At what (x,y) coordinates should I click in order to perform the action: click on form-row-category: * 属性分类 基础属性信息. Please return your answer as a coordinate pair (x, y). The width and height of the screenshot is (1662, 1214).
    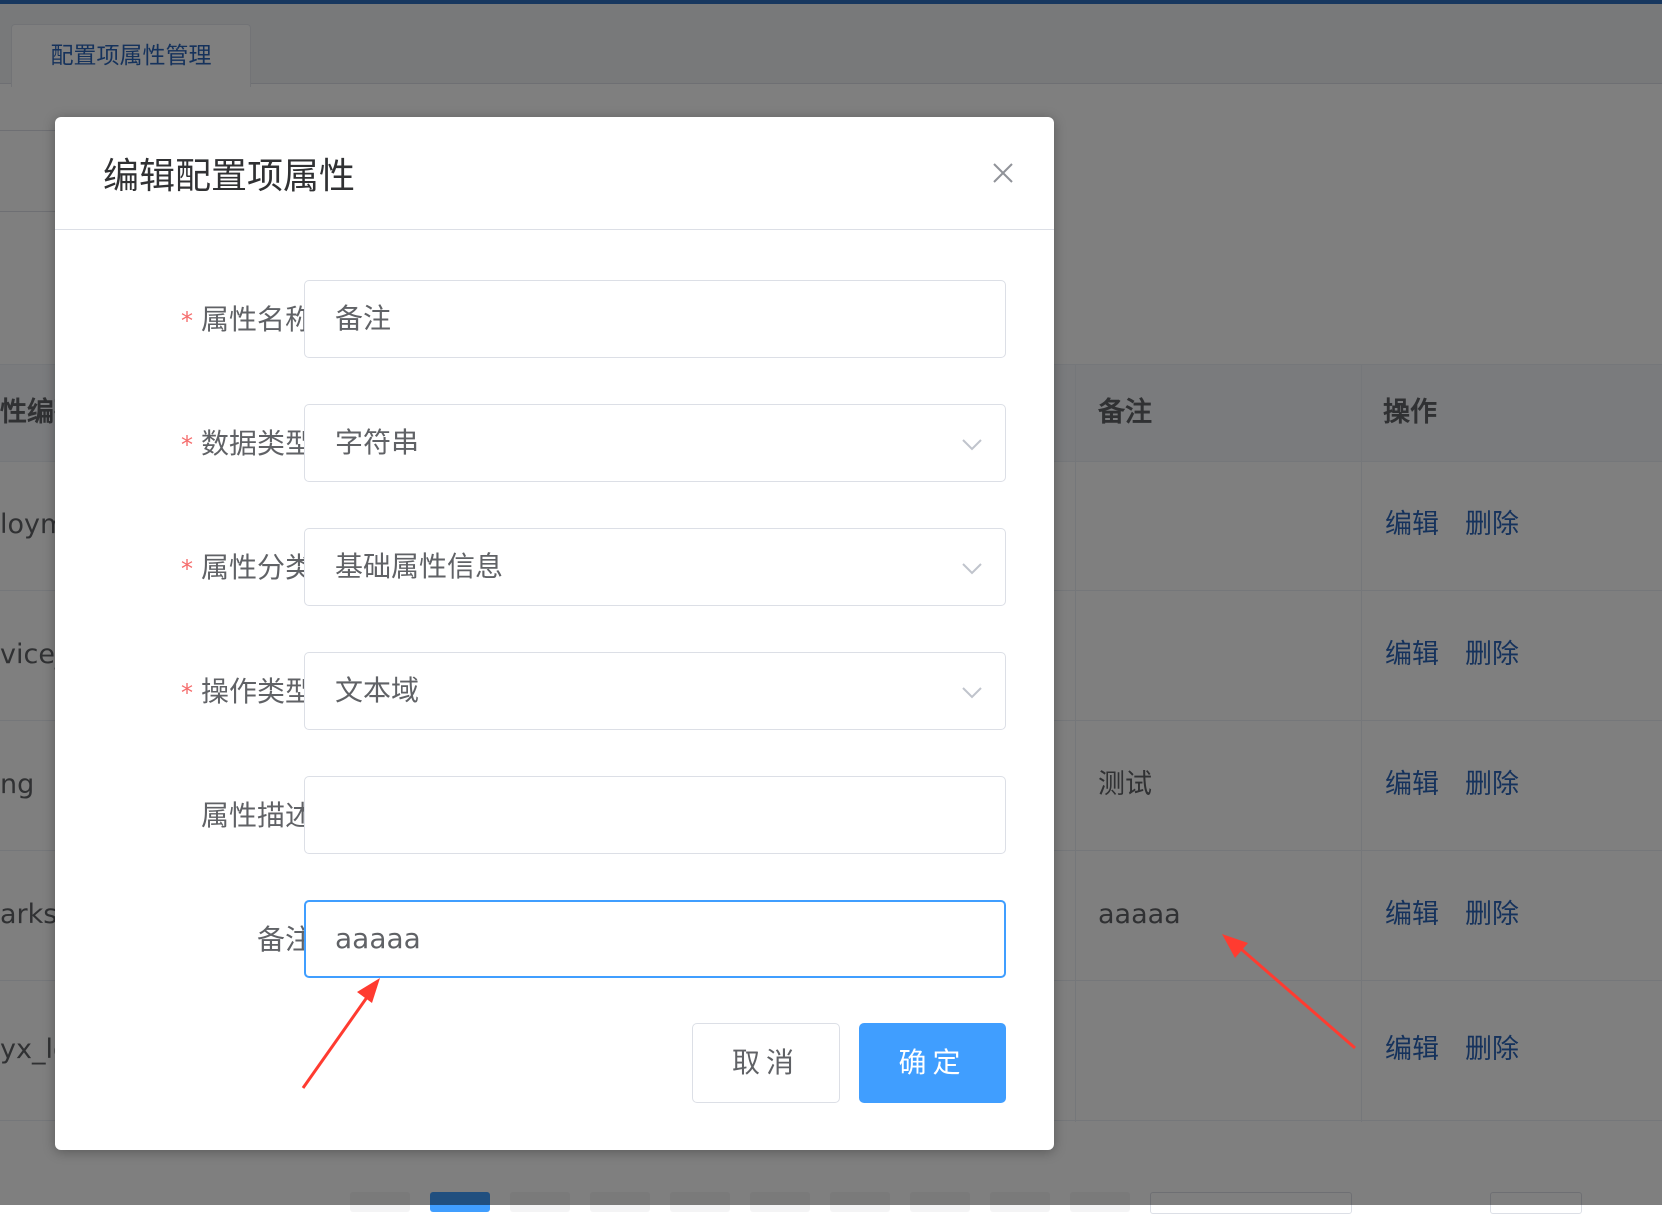
    Looking at the image, I should click on (554, 568).